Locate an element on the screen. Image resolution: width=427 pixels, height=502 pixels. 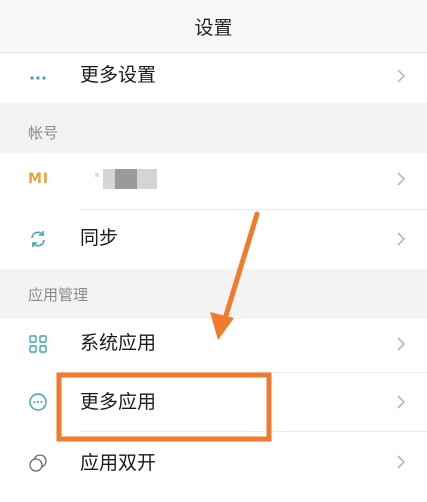
annotation-arrow-head is located at coordinates (222, 326).